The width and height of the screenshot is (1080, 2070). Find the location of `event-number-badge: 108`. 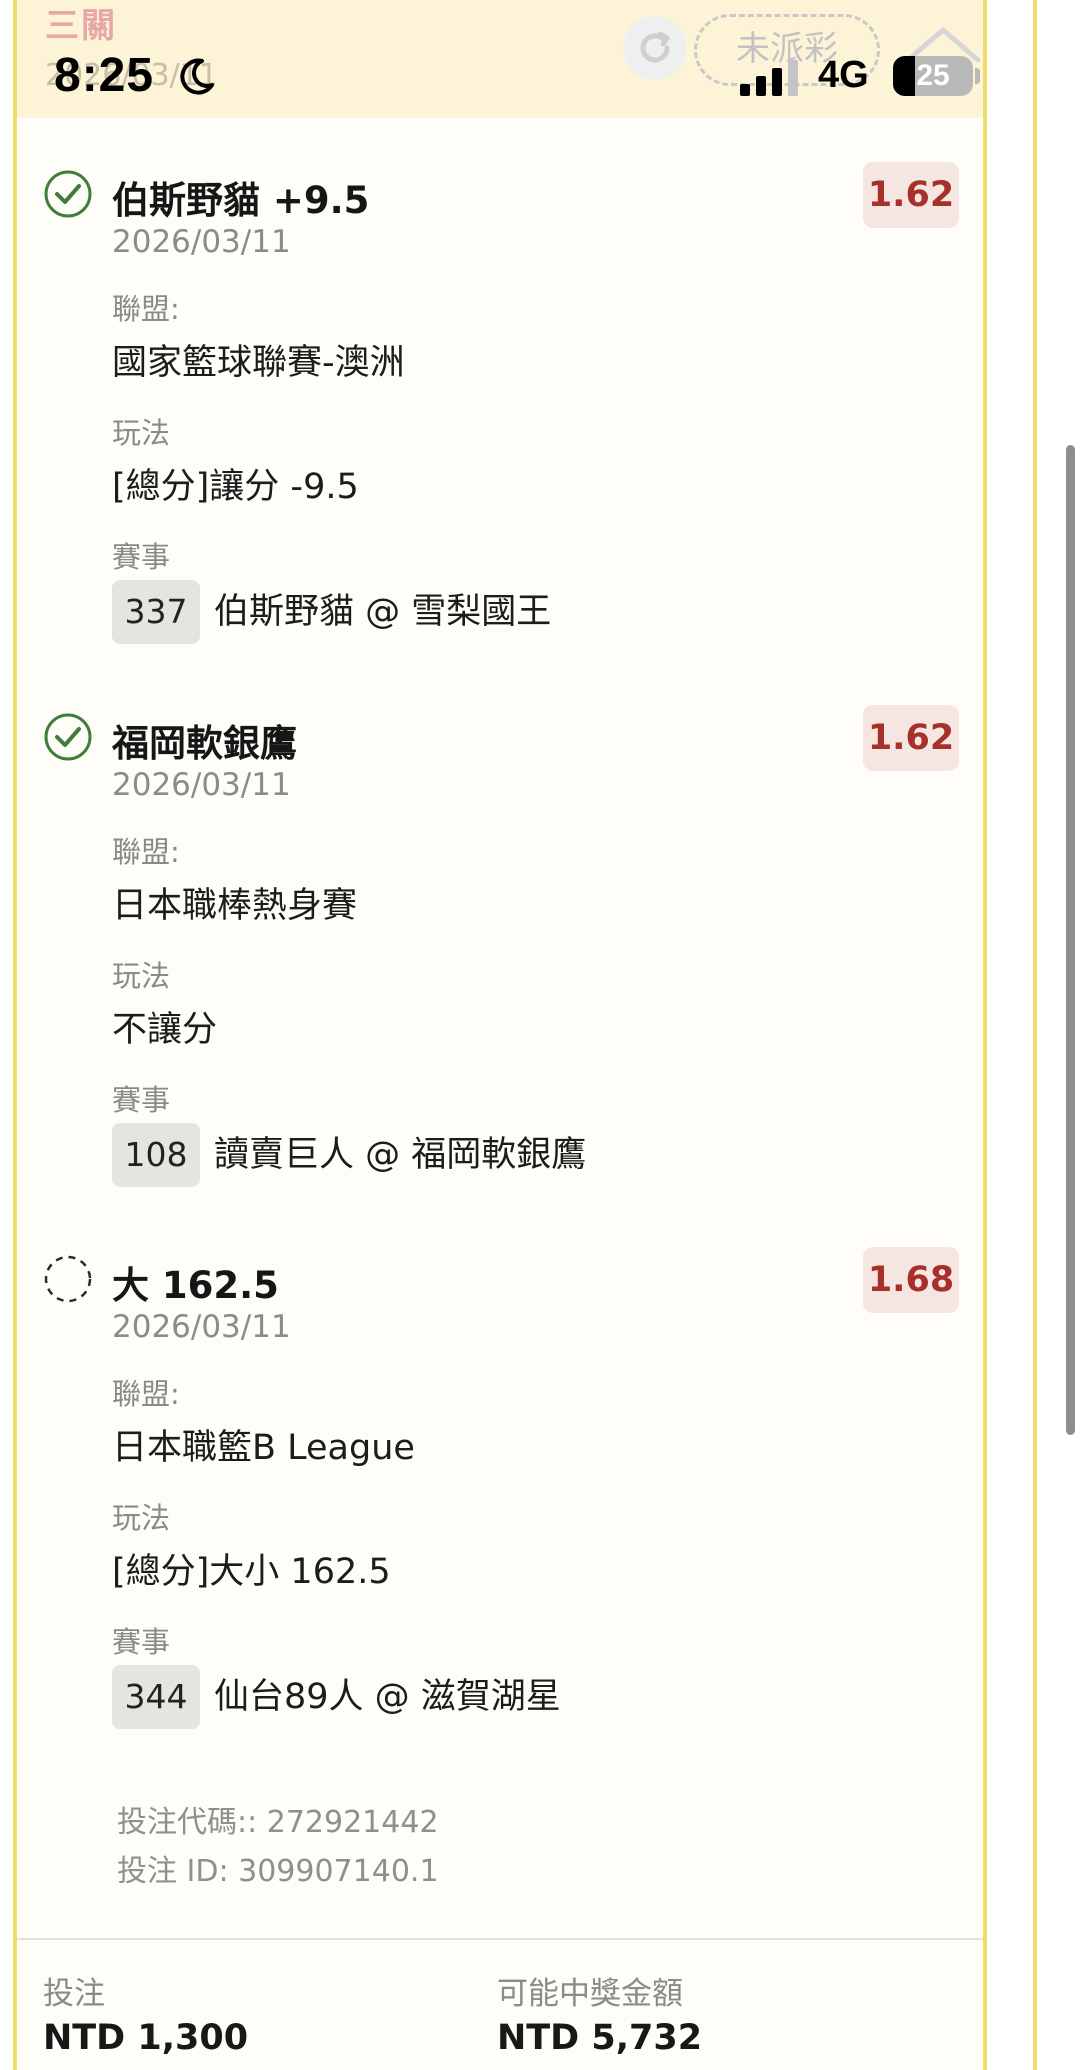

event-number-badge: 108 is located at coordinates (156, 1155).